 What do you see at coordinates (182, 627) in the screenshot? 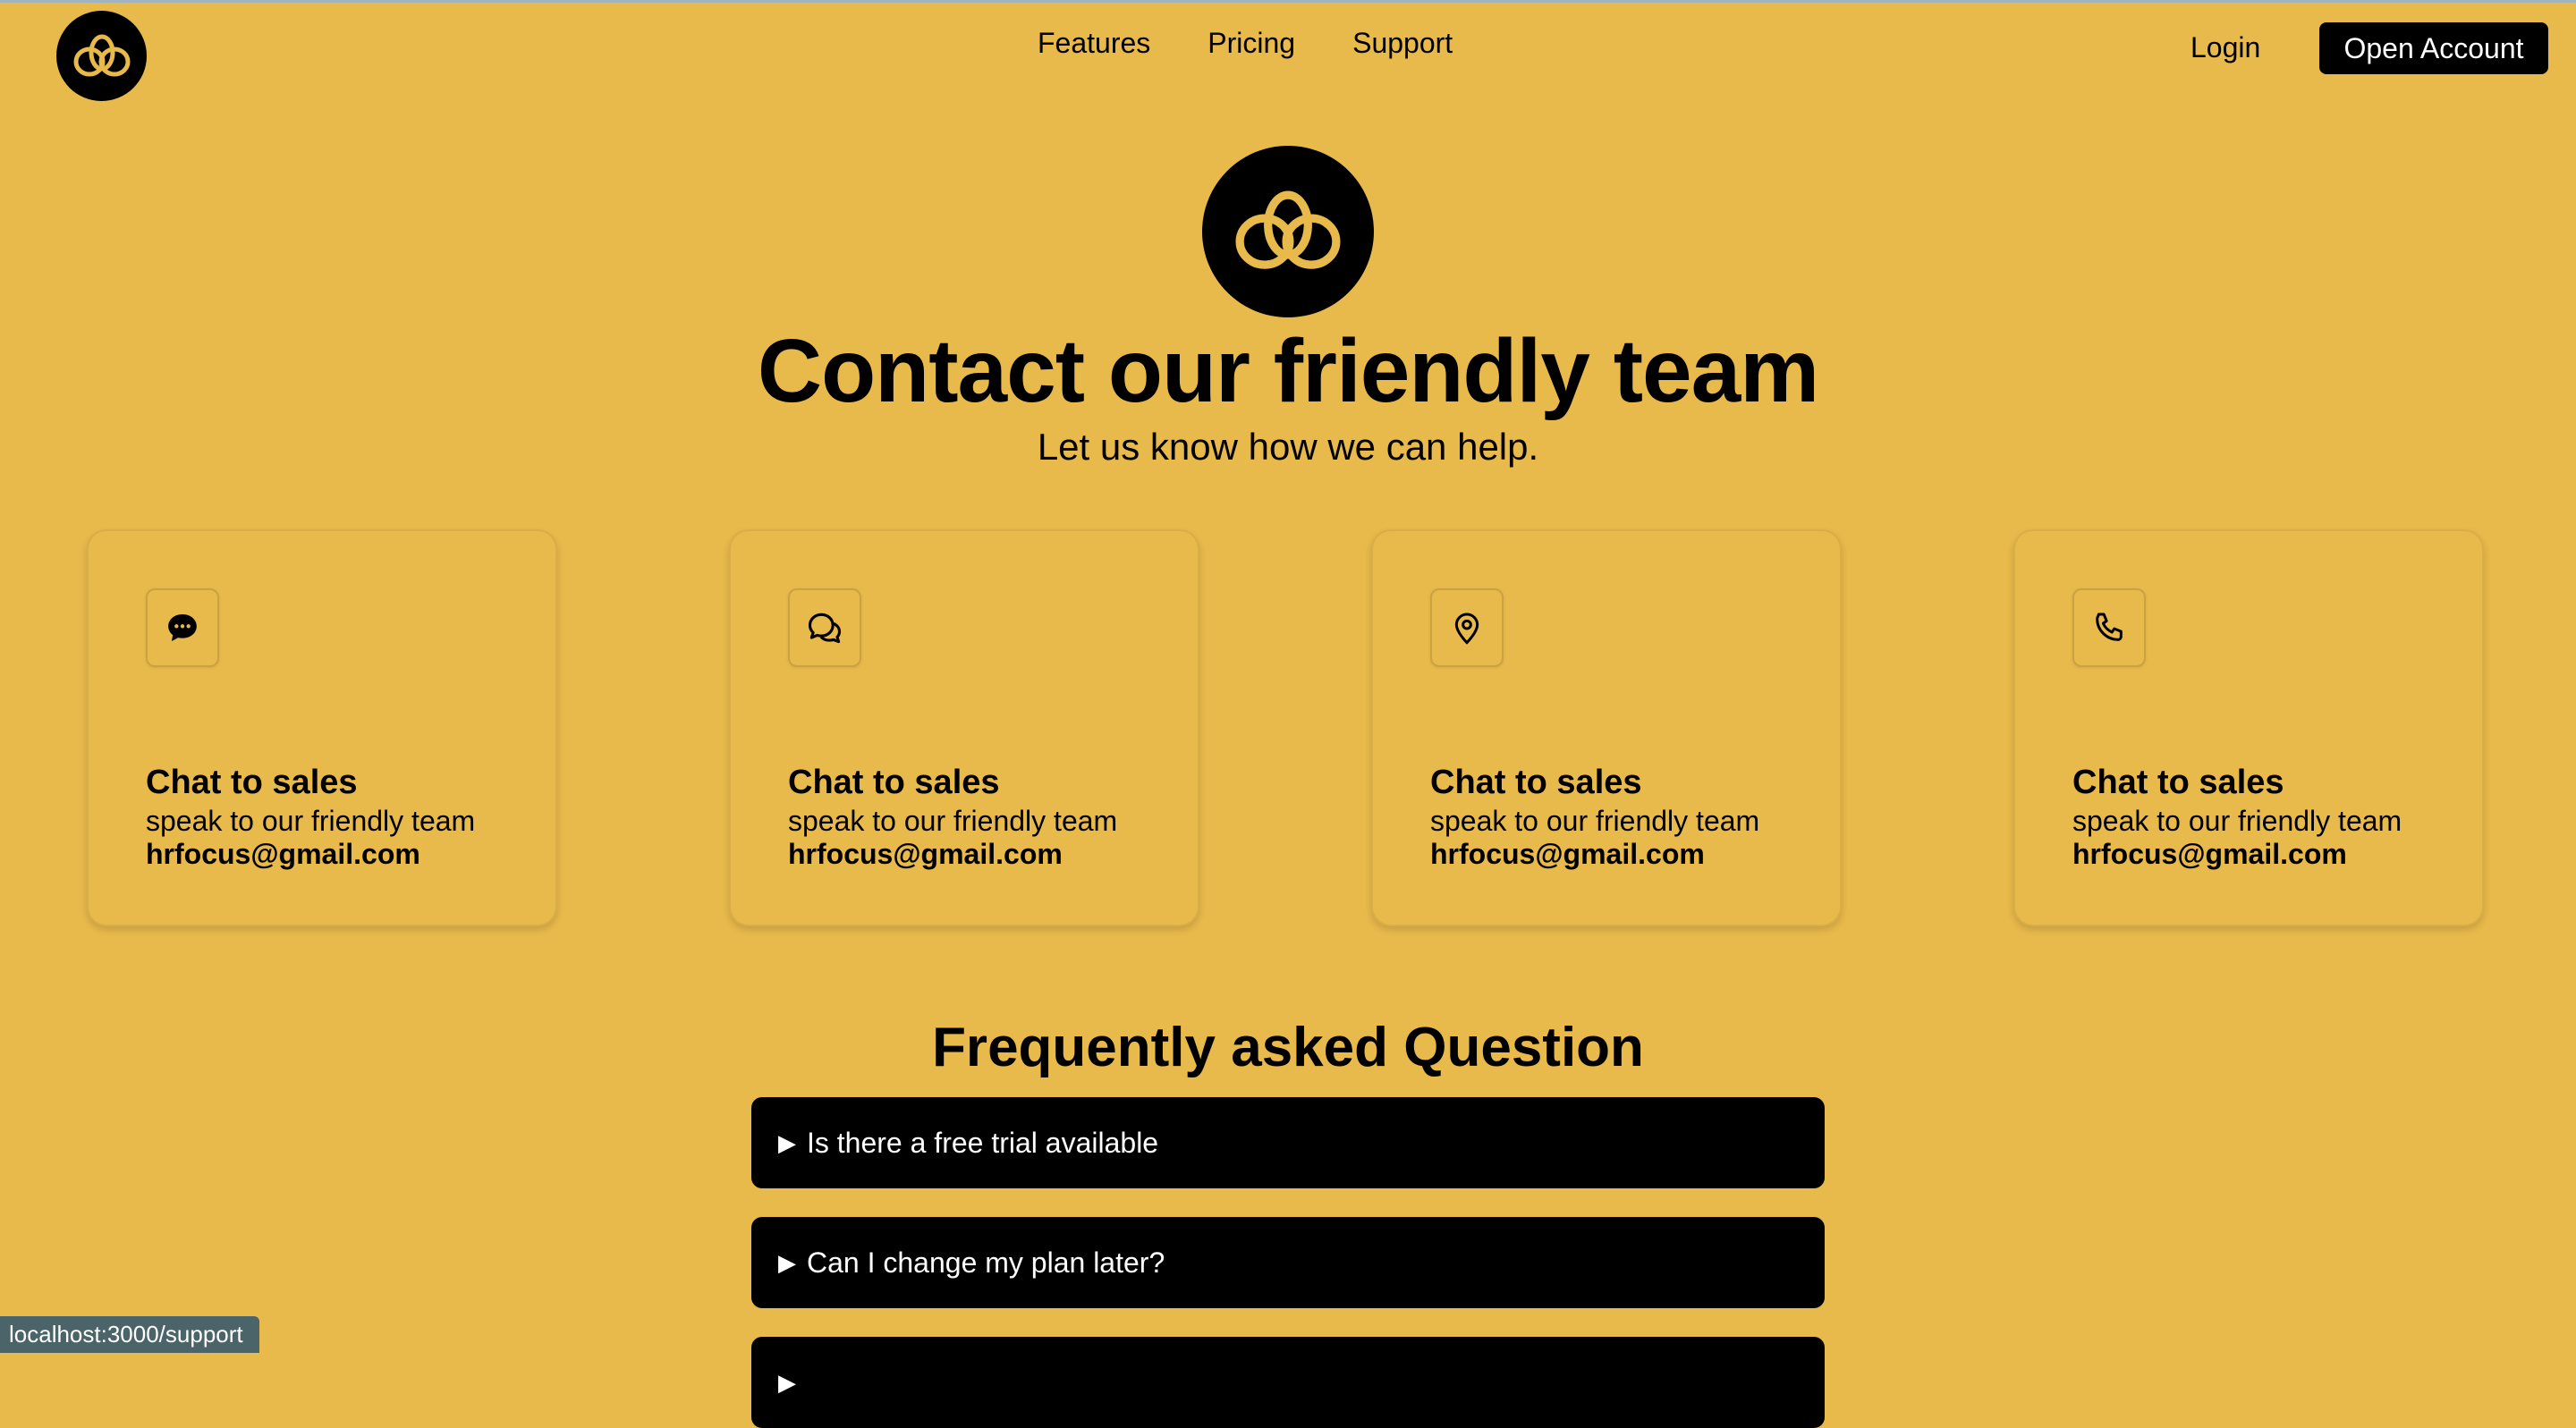
I see `chat-bubble-icon` at bounding box center [182, 627].